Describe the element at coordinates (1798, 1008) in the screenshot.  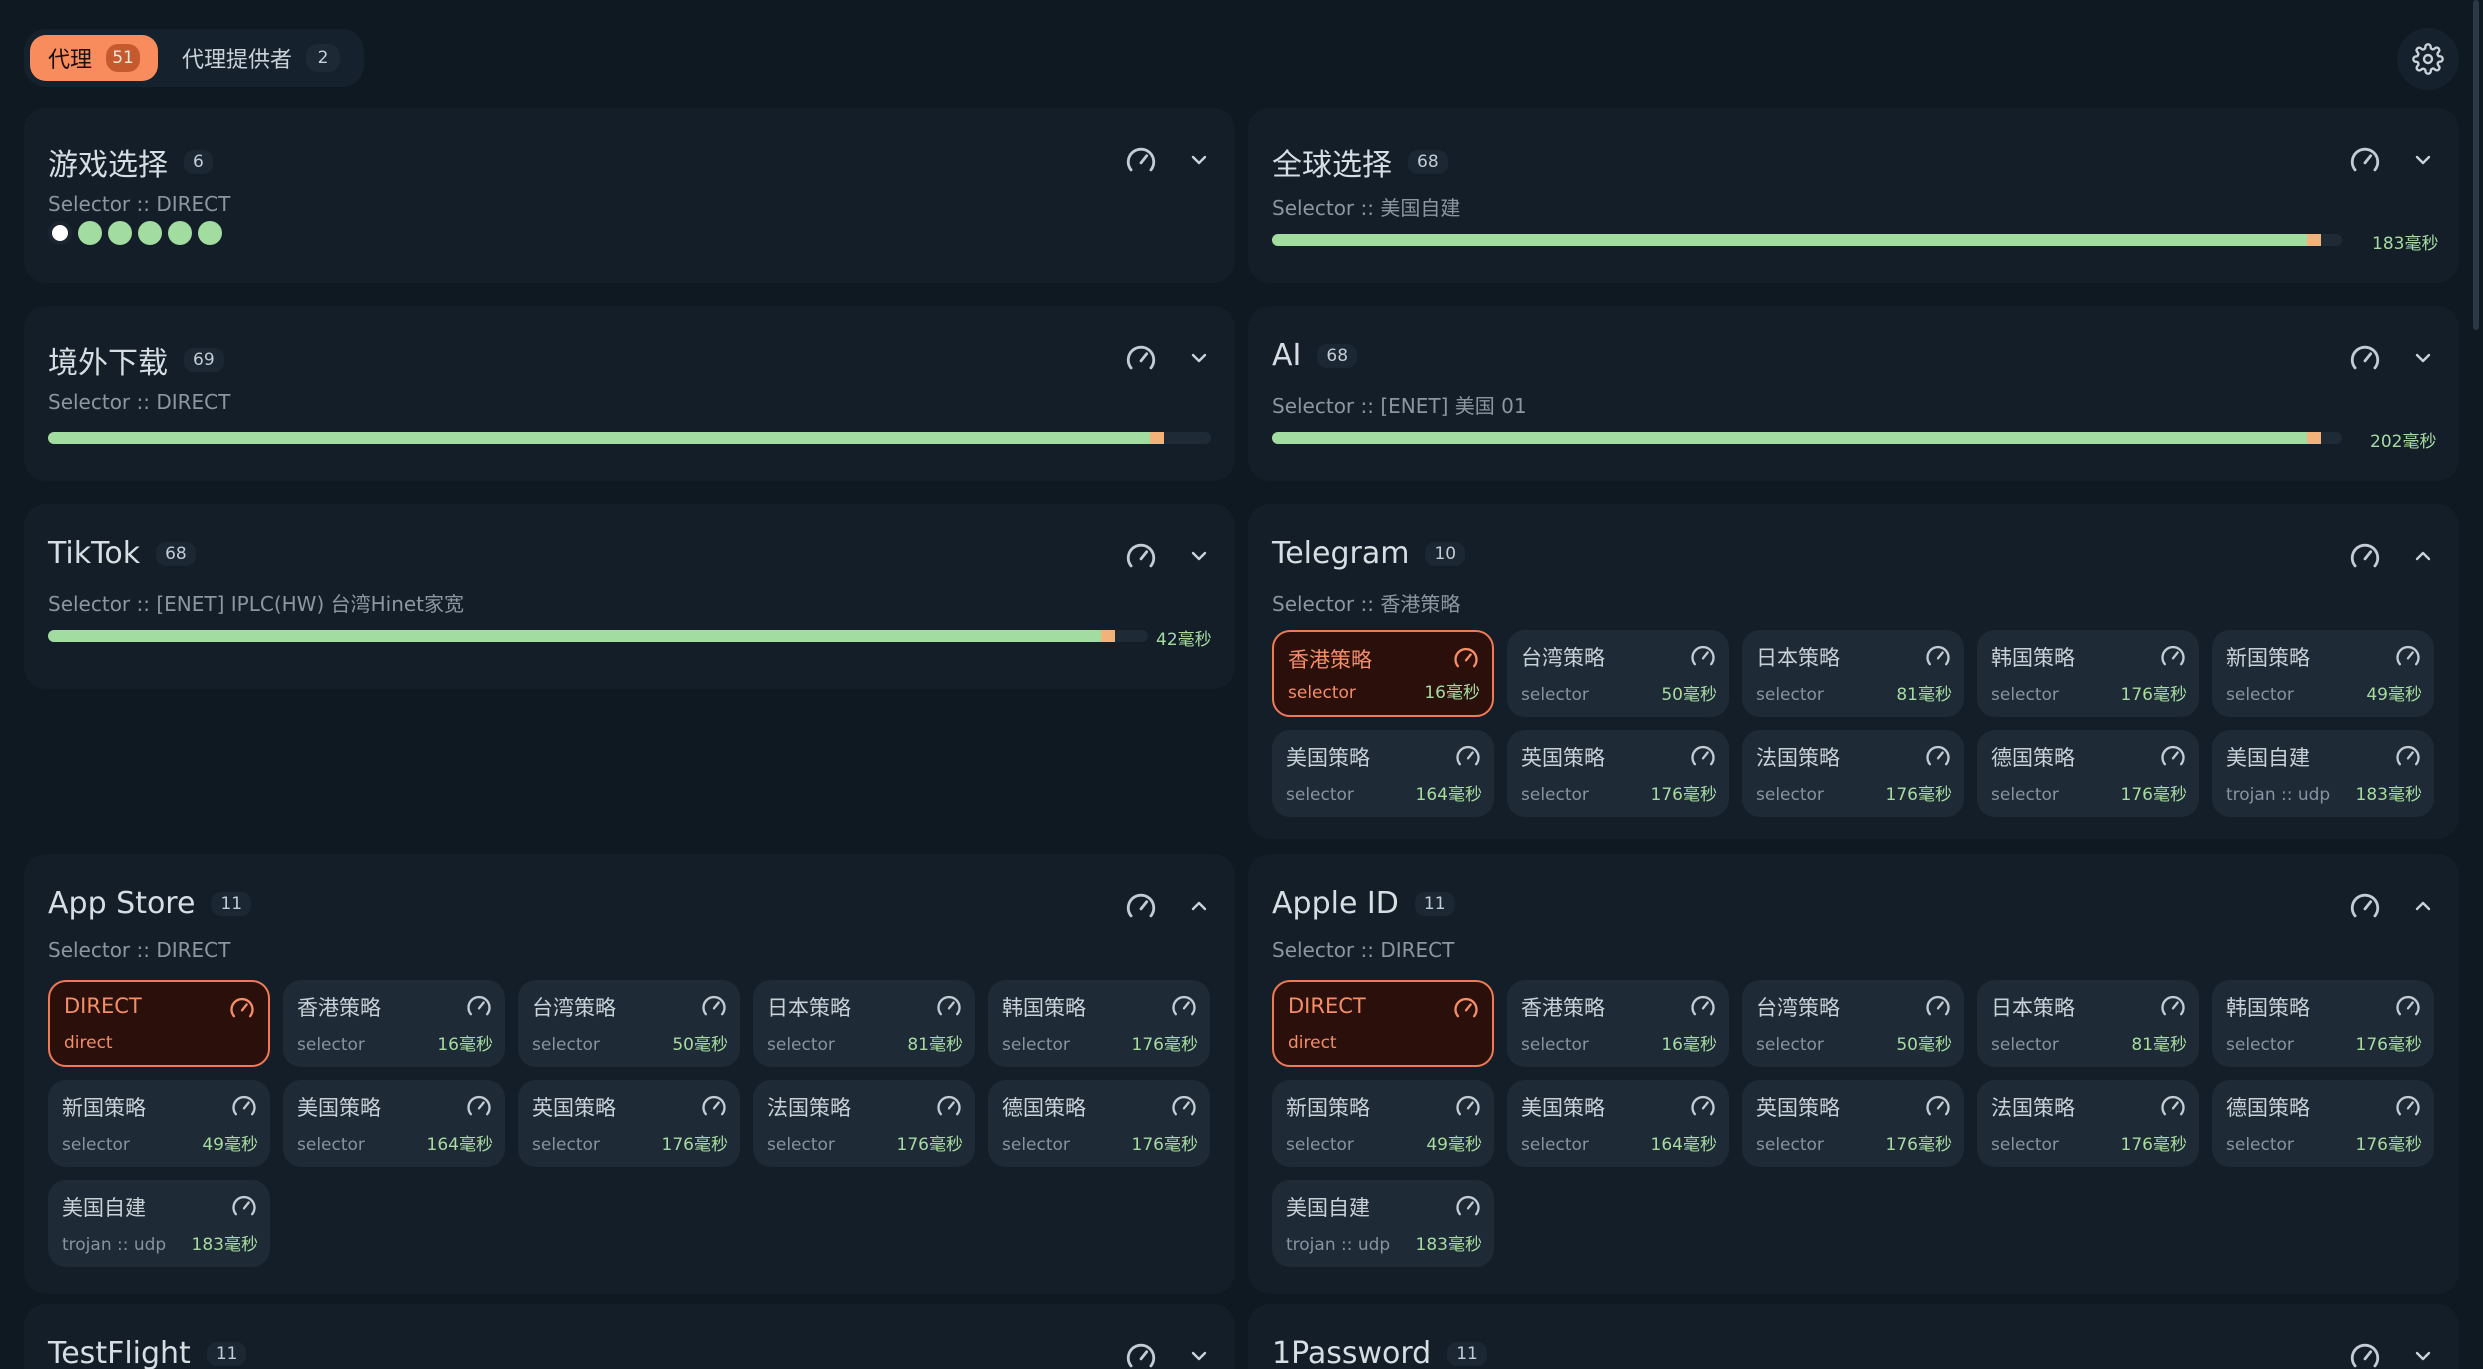
I see `node-name: 台湾策略` at that location.